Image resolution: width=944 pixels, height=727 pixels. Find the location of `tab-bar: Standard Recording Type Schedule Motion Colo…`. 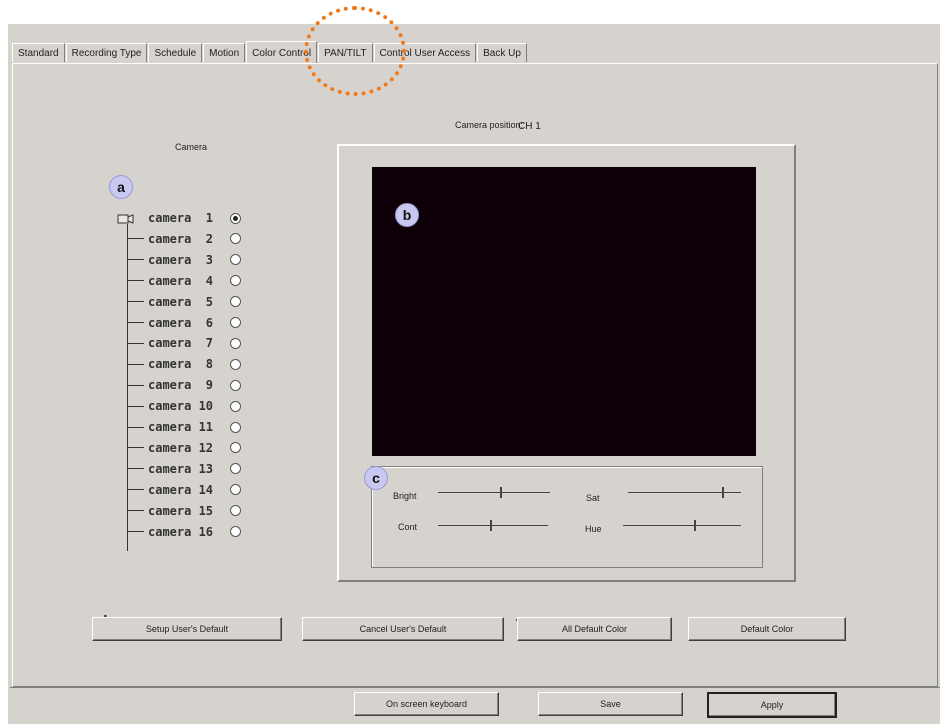

tab-bar: Standard Recording Type Schedule Motion Colo… is located at coordinates (270, 51).